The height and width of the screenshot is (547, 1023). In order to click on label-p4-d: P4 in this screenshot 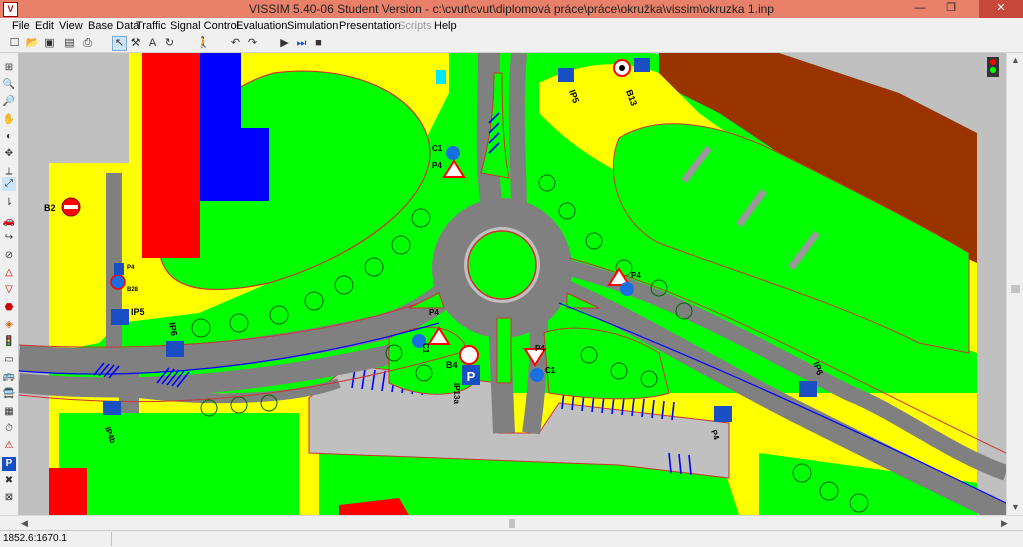, I will do `click(434, 312)`.